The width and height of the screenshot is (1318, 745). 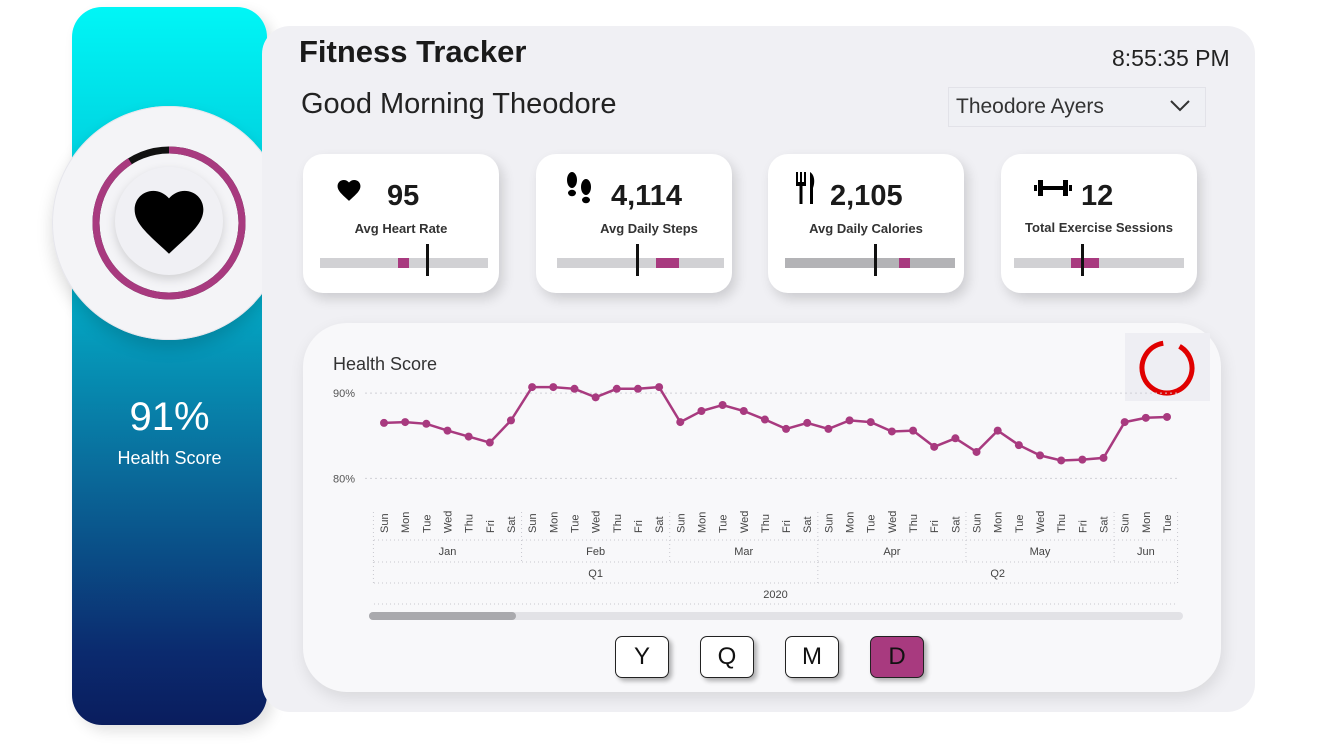 I want to click on user-select-value: Theodore Ayers, so click(x=1030, y=106).